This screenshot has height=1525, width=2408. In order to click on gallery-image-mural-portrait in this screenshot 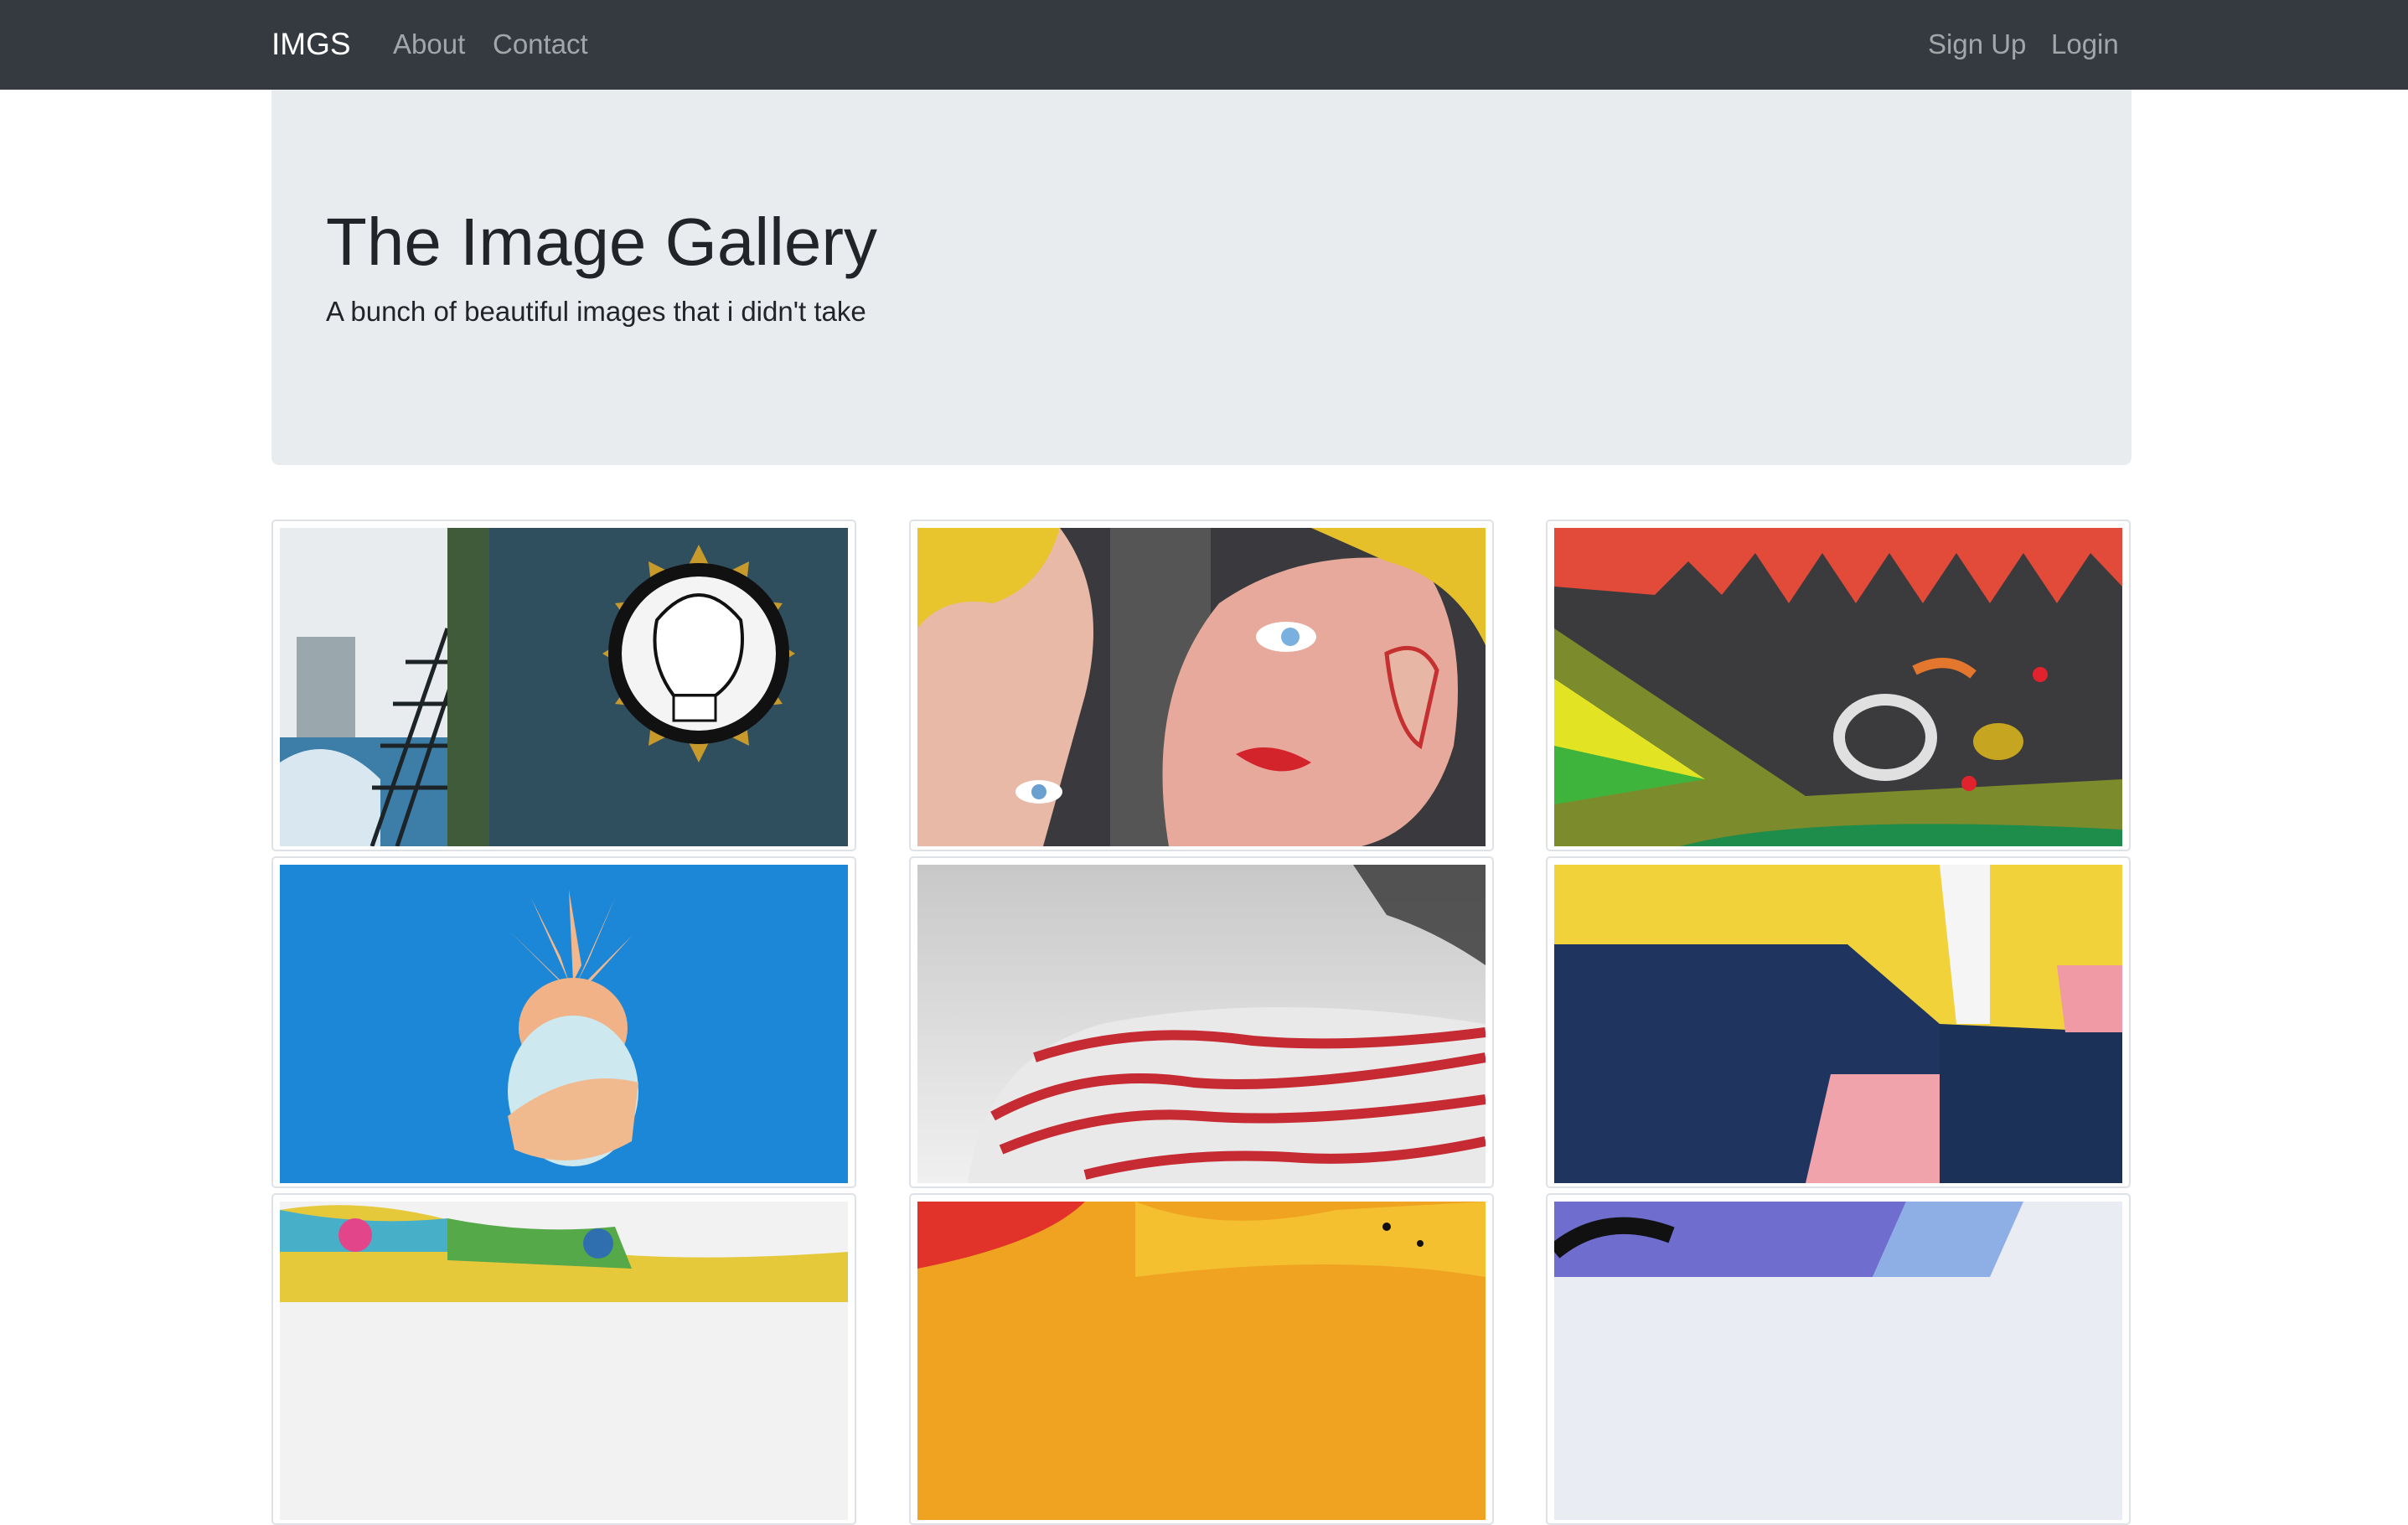, I will do `click(564, 687)`.